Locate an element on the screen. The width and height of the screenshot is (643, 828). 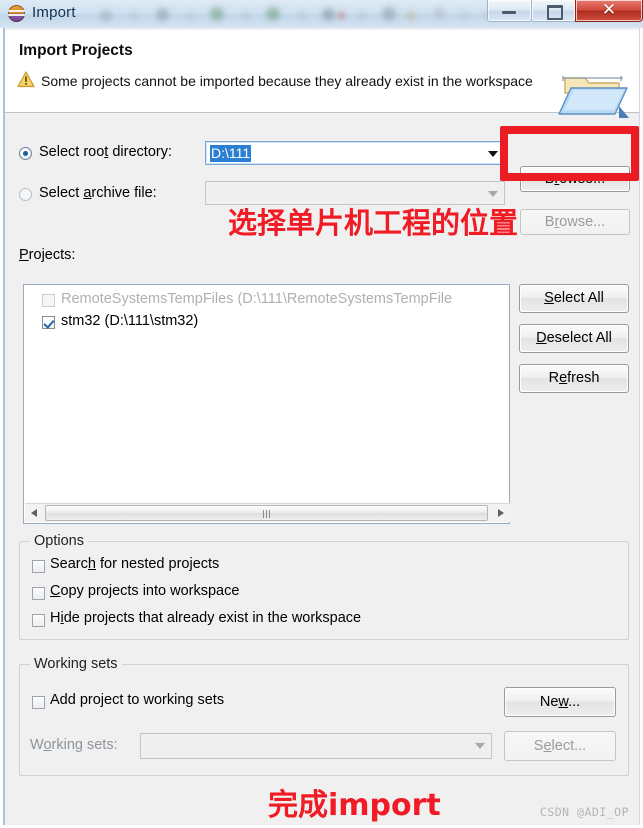
select-all-button: Select All is located at coordinates (574, 298).